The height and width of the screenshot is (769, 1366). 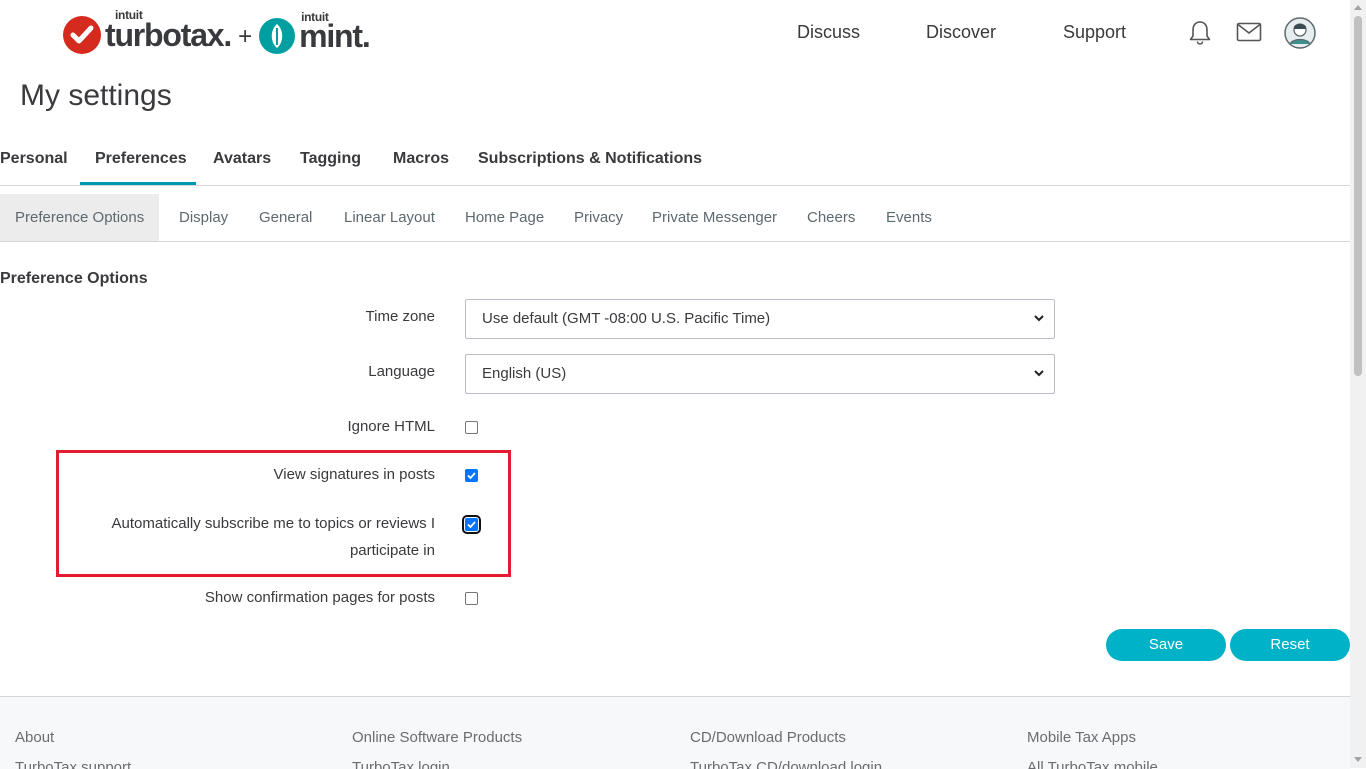 I want to click on footer-mobile-apps-title: Mobile Tax Apps, so click(x=1081, y=737).